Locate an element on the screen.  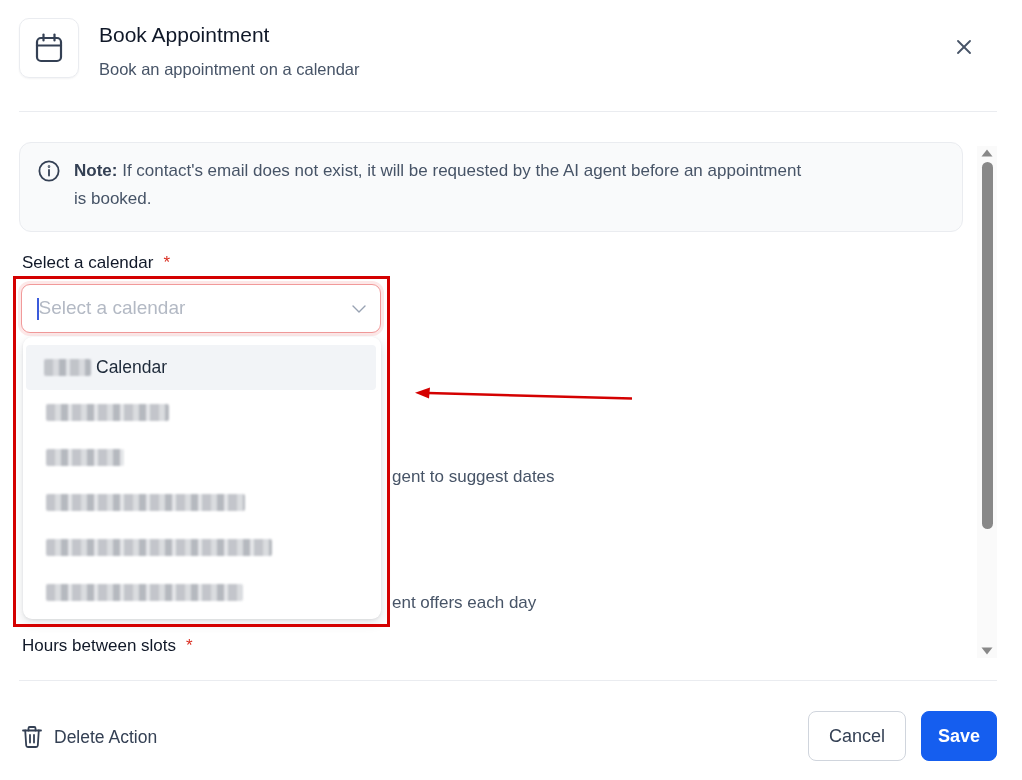
scroll-down-arrow-icon is located at coordinates (987, 651).